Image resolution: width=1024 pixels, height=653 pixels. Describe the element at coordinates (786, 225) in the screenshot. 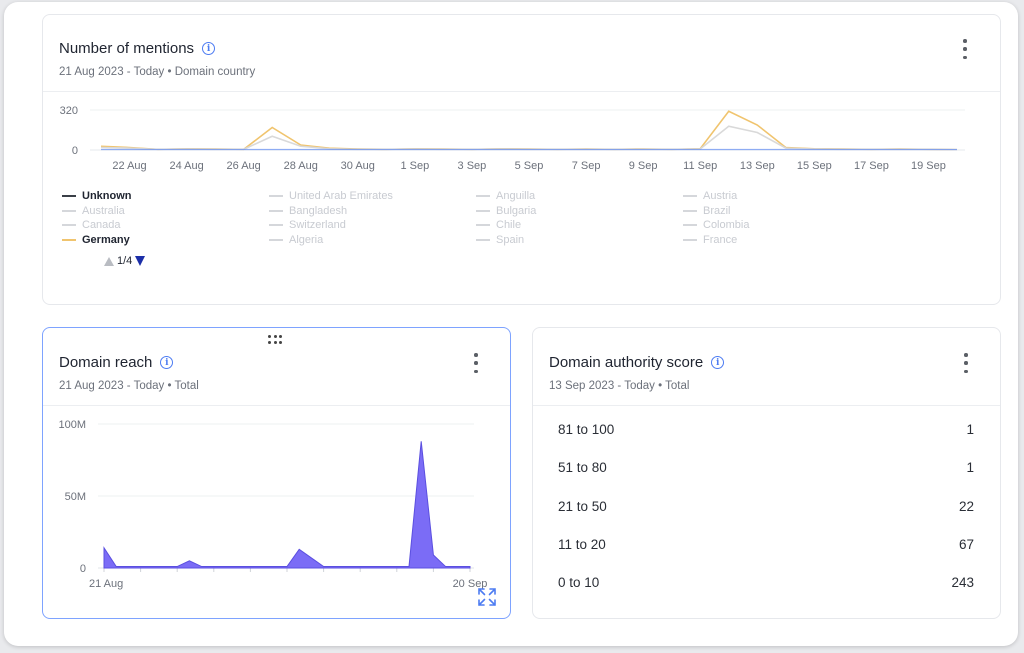

I see `legend-item: Colombia` at that location.